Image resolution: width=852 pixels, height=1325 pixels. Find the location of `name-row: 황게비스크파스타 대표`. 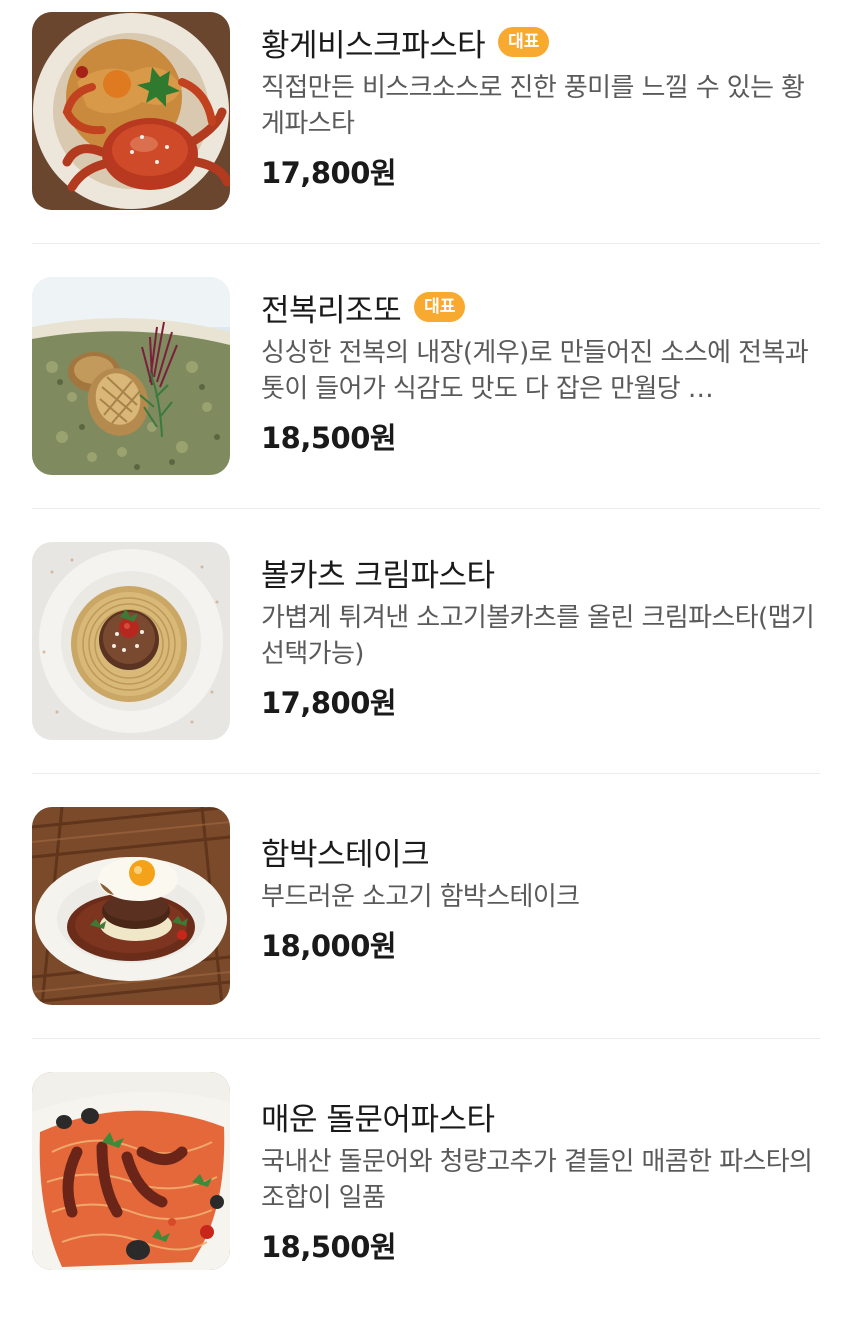

name-row: 황게비스크파스타 대표 is located at coordinates (540, 42).